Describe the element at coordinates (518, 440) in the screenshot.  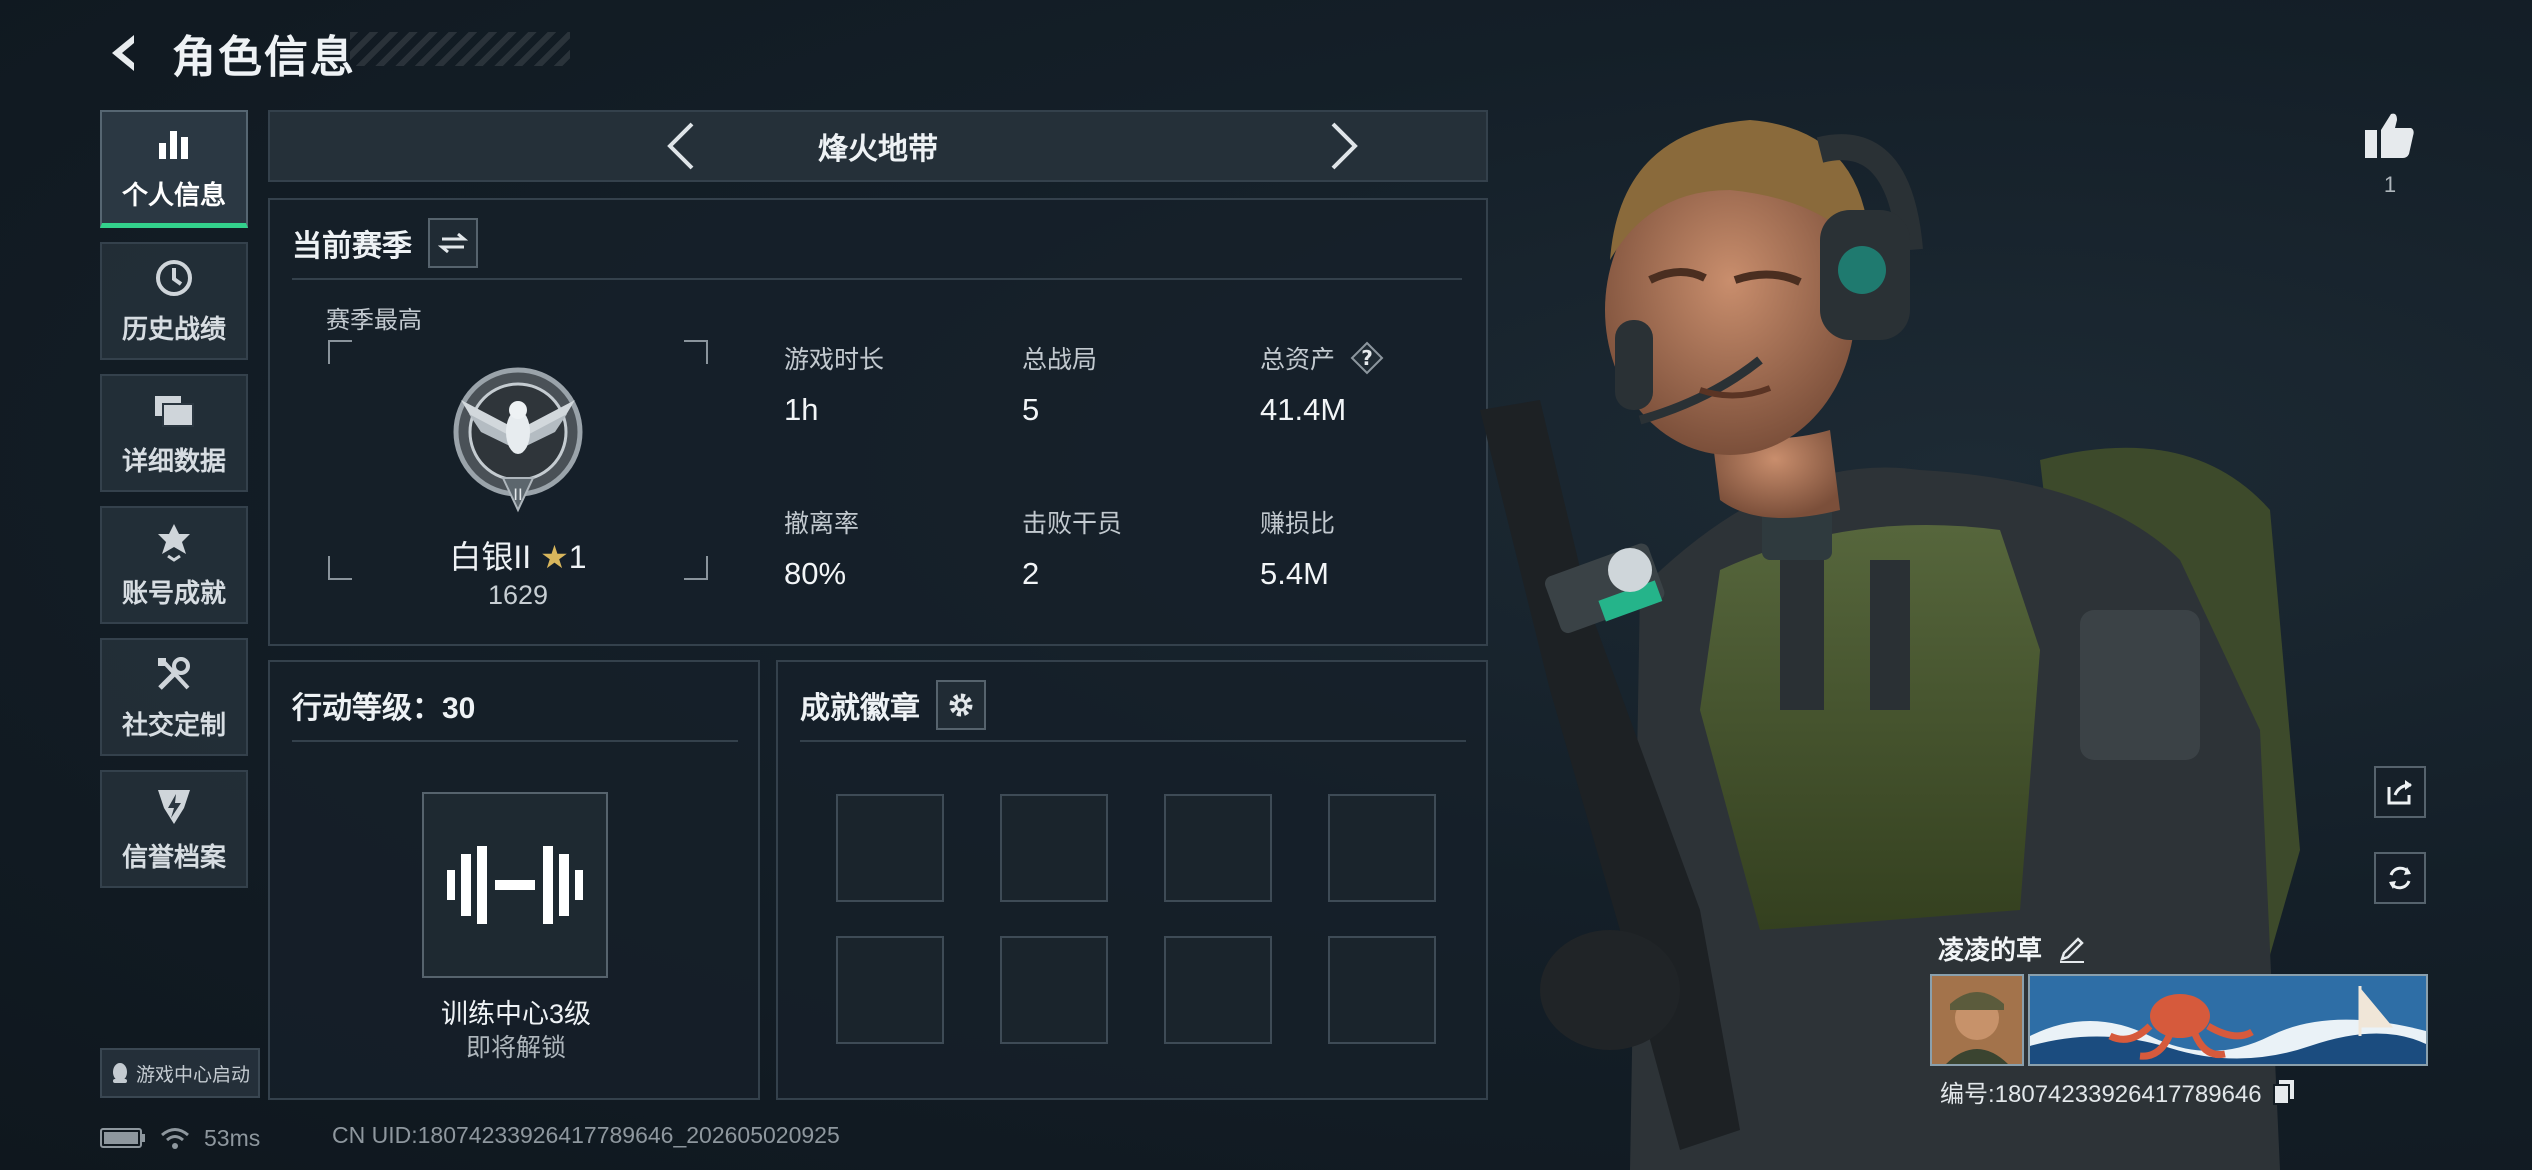
I see `rank-emblem-icon: II` at that location.